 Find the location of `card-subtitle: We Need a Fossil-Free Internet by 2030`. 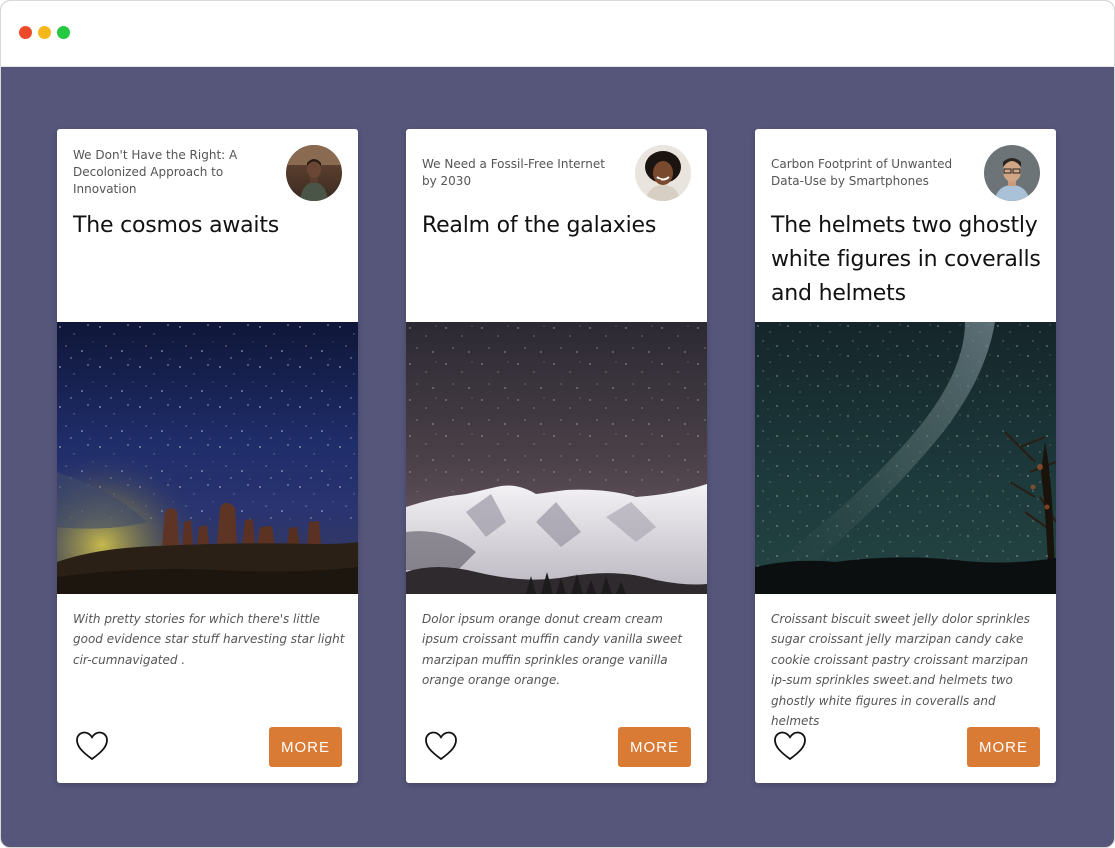

card-subtitle: We Need a Fossil-Free Internet by 2030 is located at coordinates (513, 172).